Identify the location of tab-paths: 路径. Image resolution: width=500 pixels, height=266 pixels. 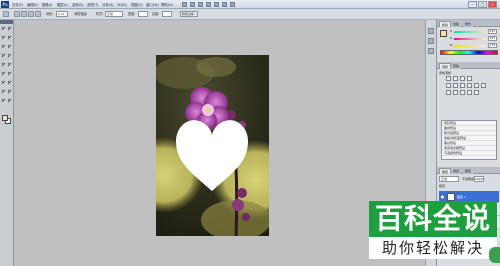
(468, 171).